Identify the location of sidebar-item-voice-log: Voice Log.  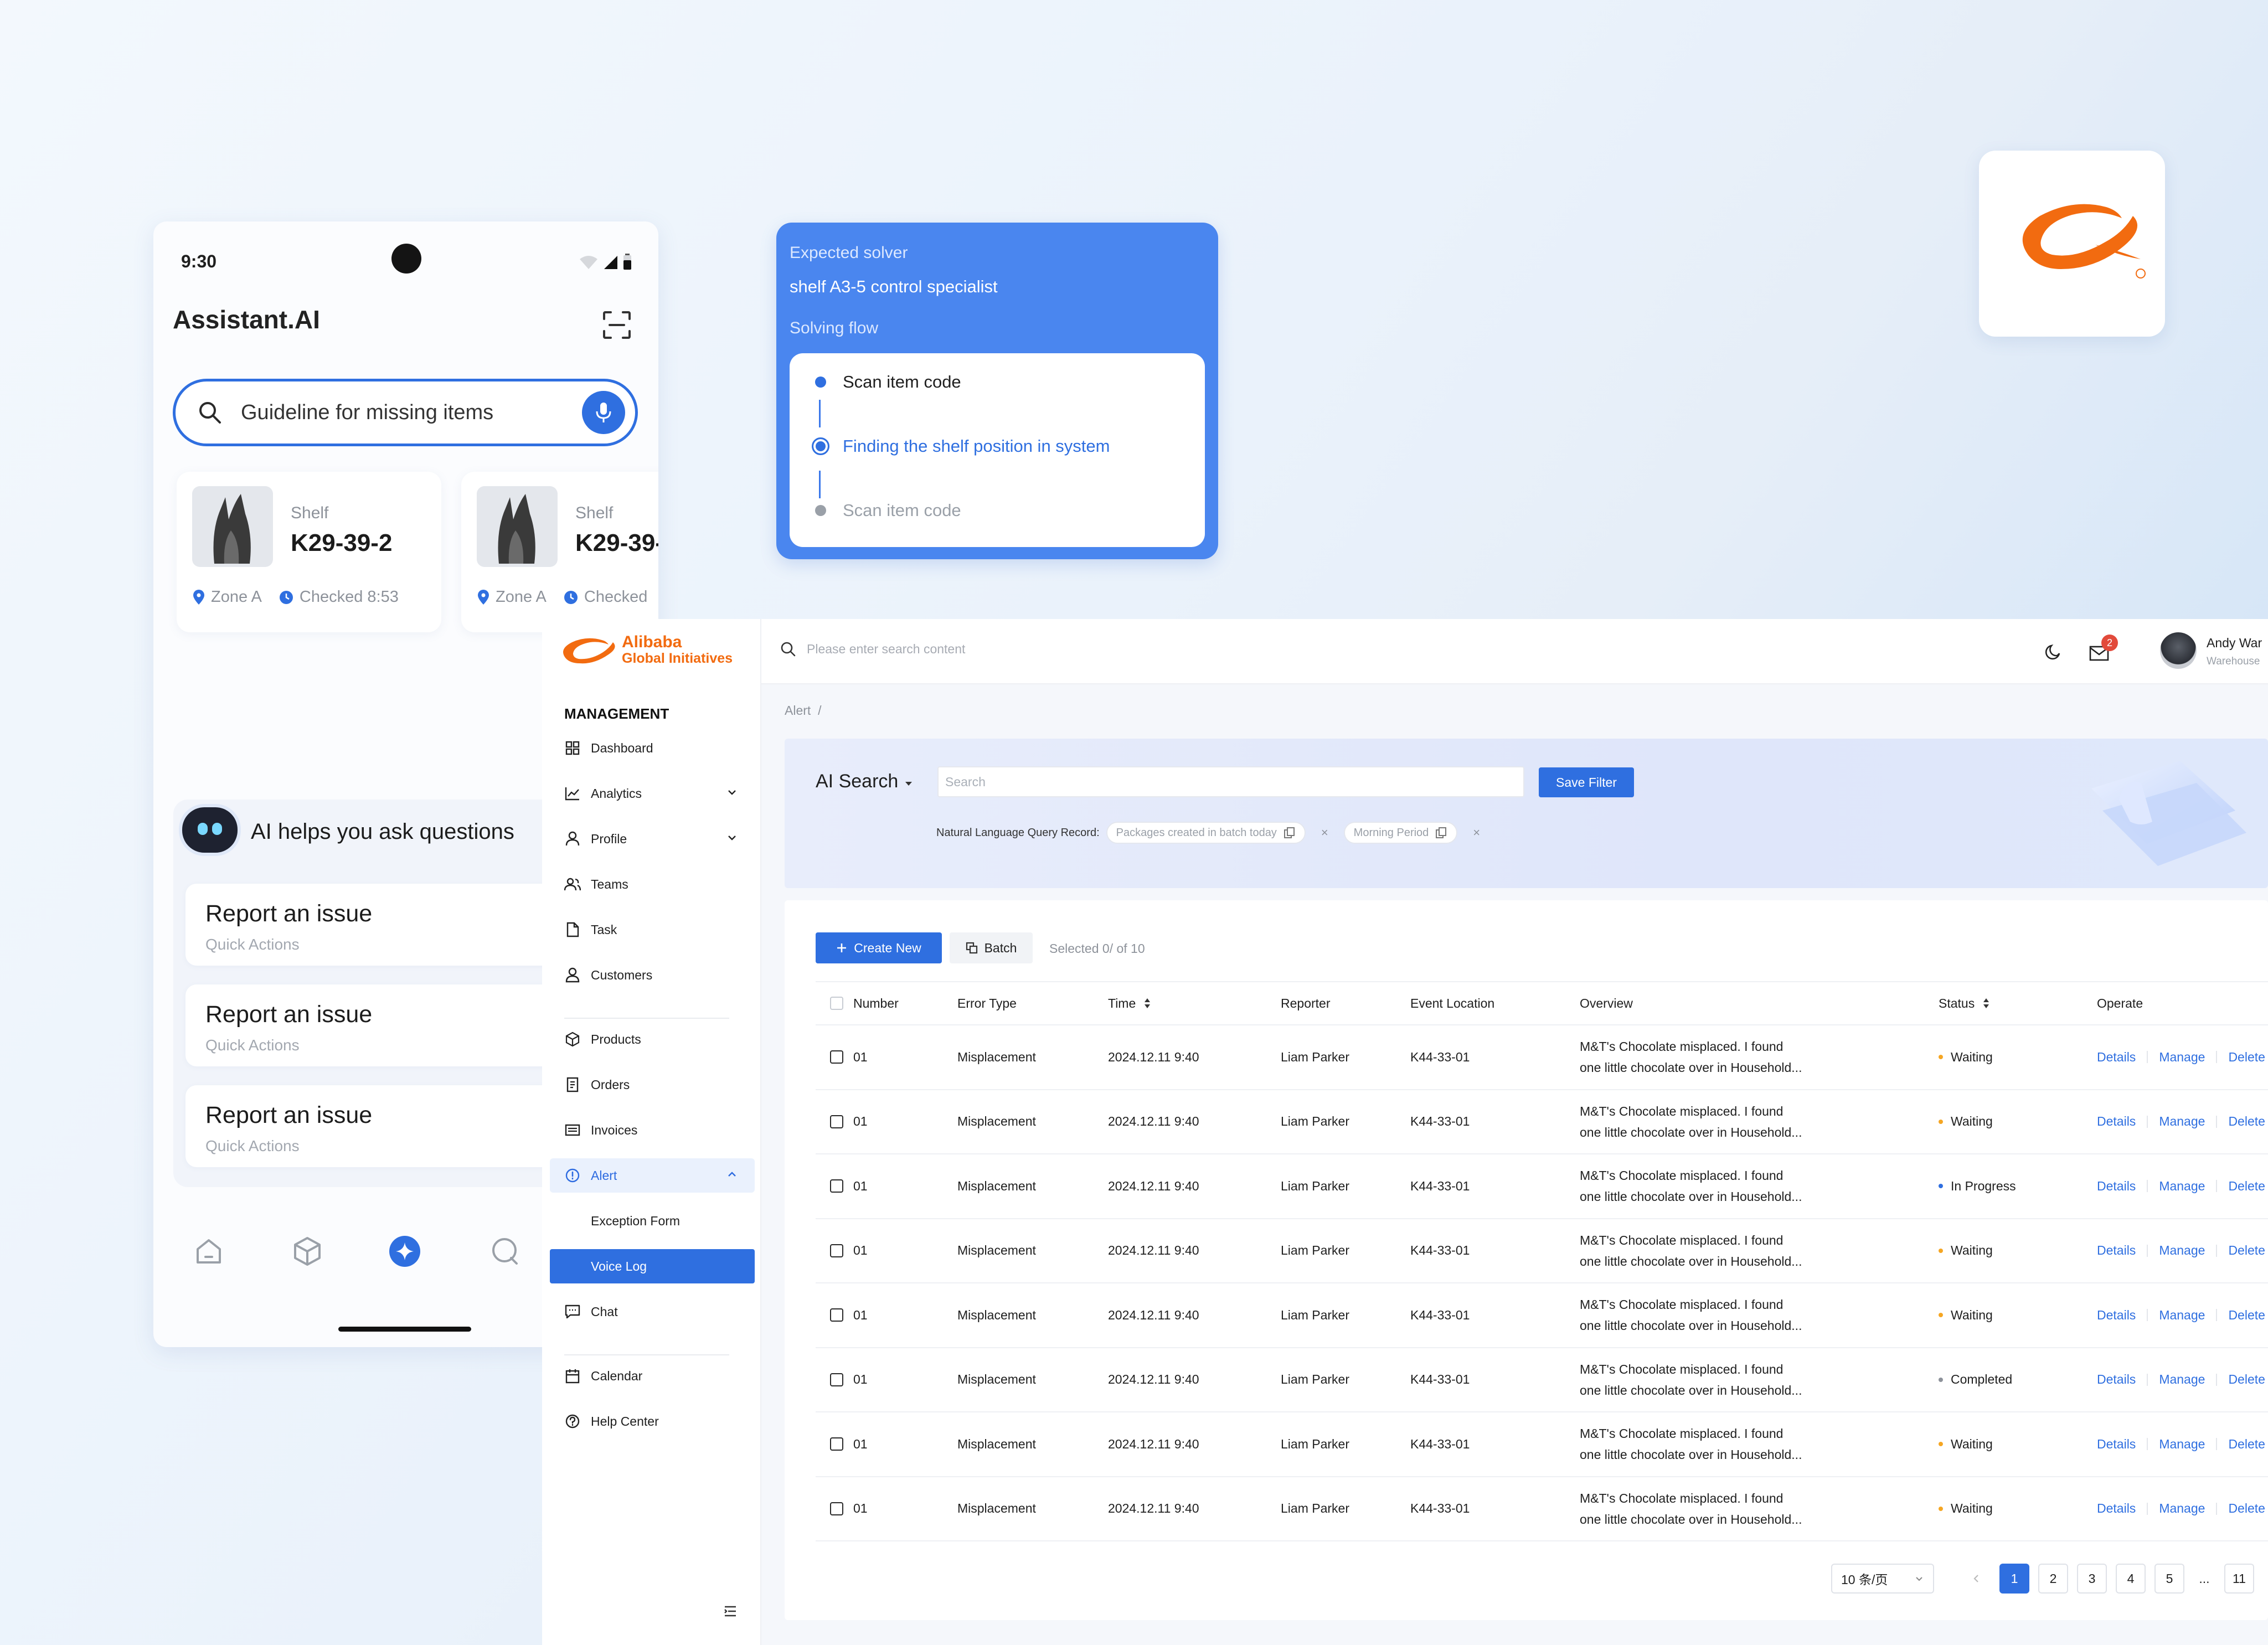
(652, 1266).